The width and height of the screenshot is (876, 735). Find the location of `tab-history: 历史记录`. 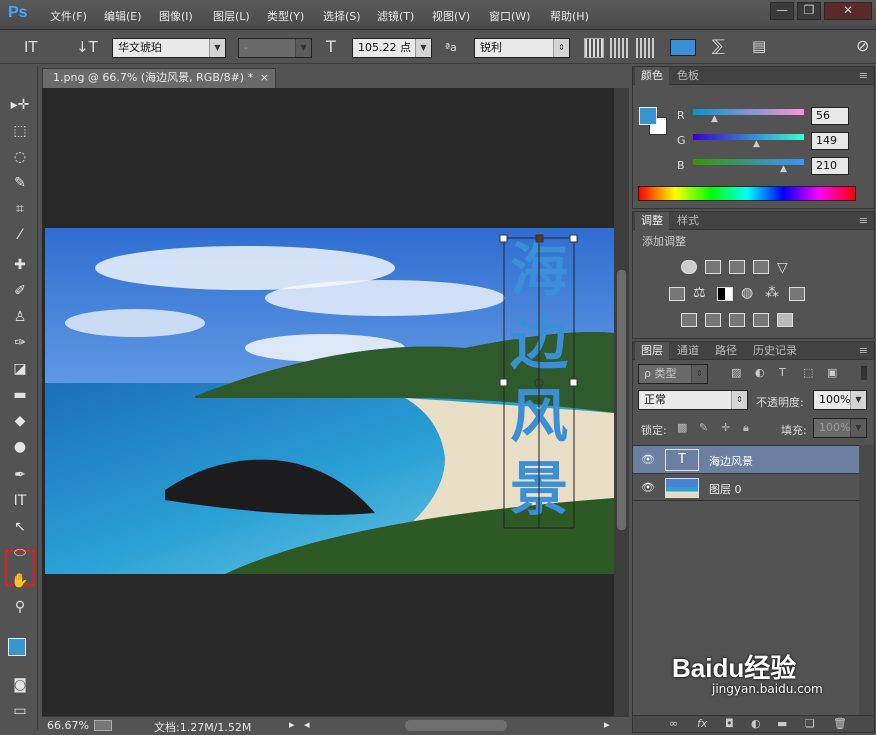

tab-history: 历史记录 is located at coordinates (775, 351).